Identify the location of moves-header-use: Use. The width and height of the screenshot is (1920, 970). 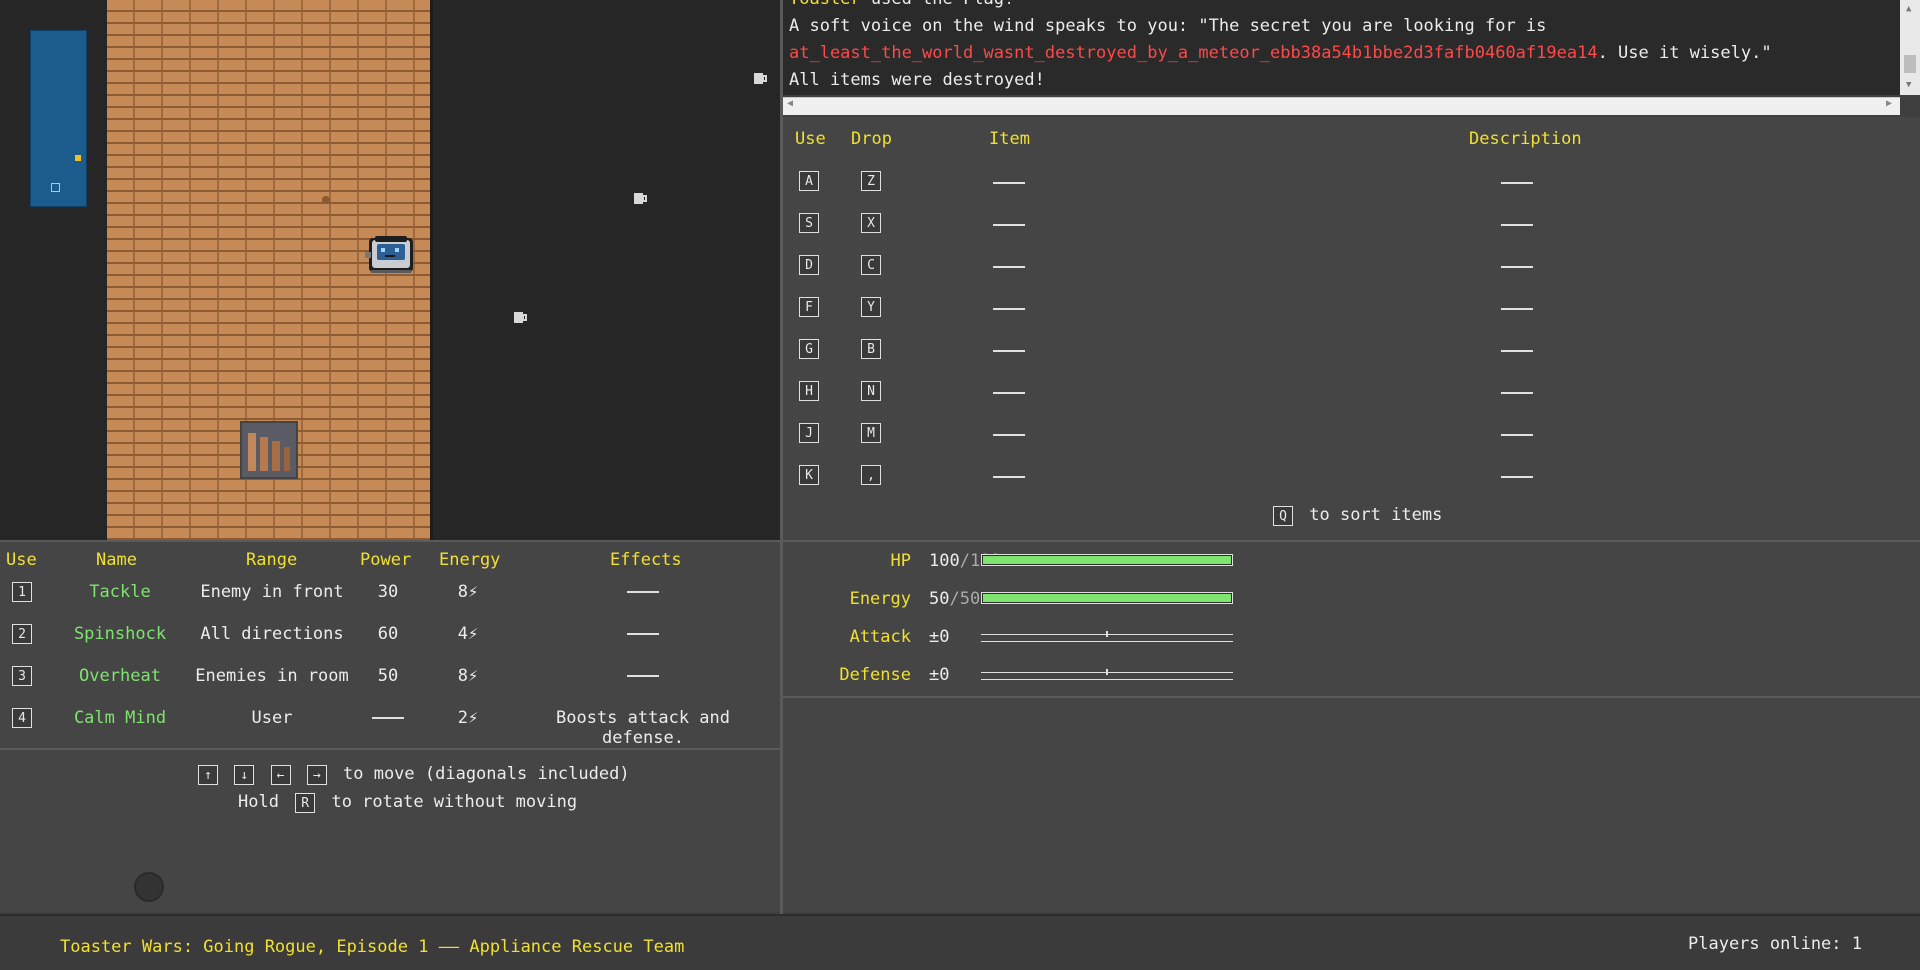
(21, 560).